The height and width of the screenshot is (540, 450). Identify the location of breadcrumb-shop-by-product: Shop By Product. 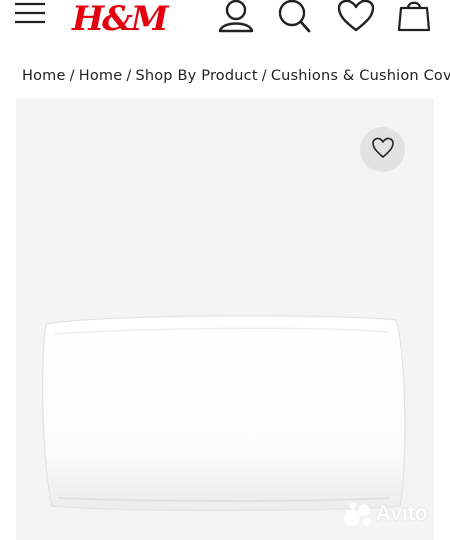
(196, 76).